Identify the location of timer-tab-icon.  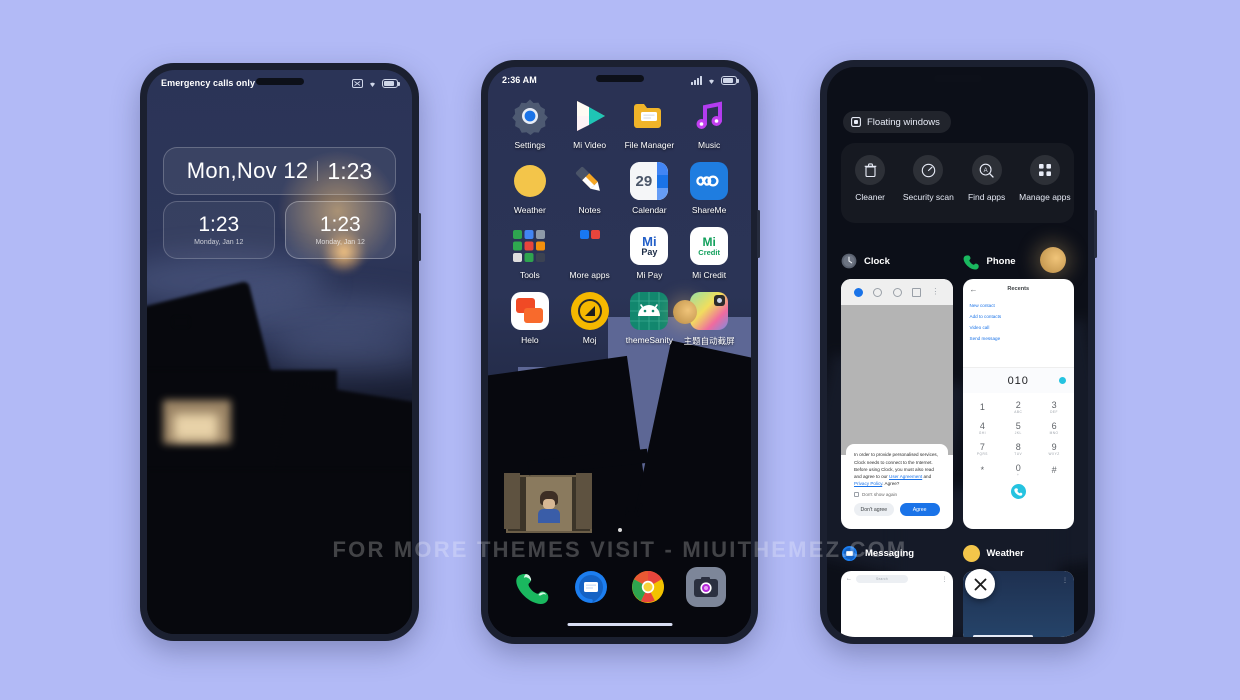
(917, 292).